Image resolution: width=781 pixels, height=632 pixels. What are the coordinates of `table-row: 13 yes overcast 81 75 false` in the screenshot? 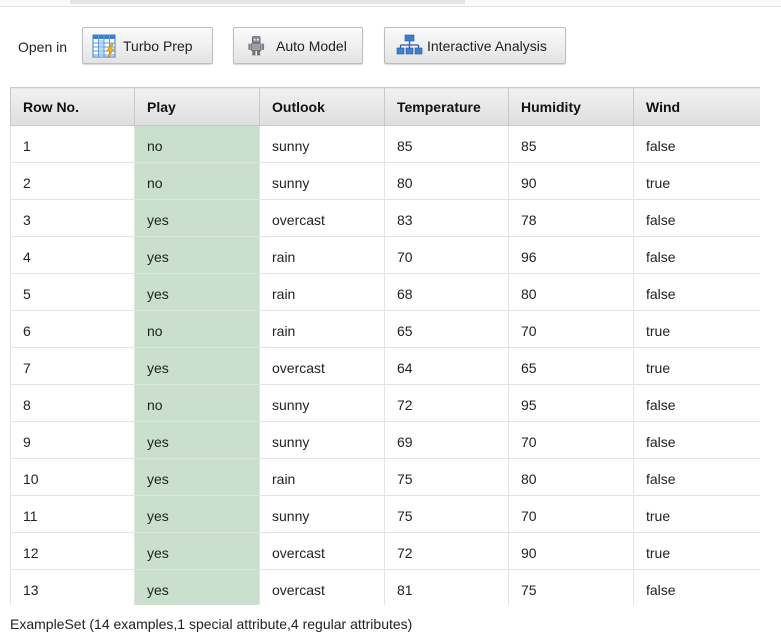 It's located at (385, 587).